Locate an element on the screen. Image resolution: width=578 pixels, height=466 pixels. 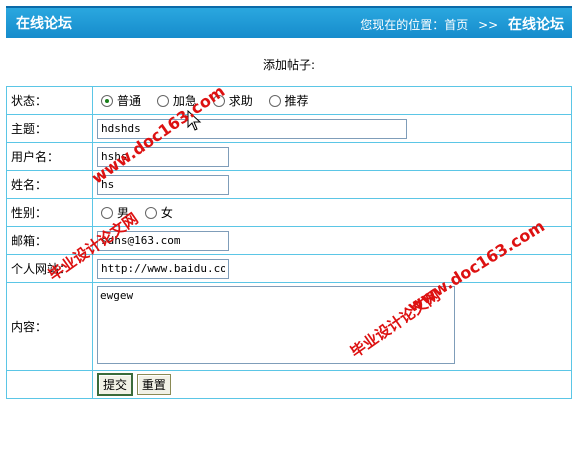
status-label: 状态： is located at coordinates (49, 100).